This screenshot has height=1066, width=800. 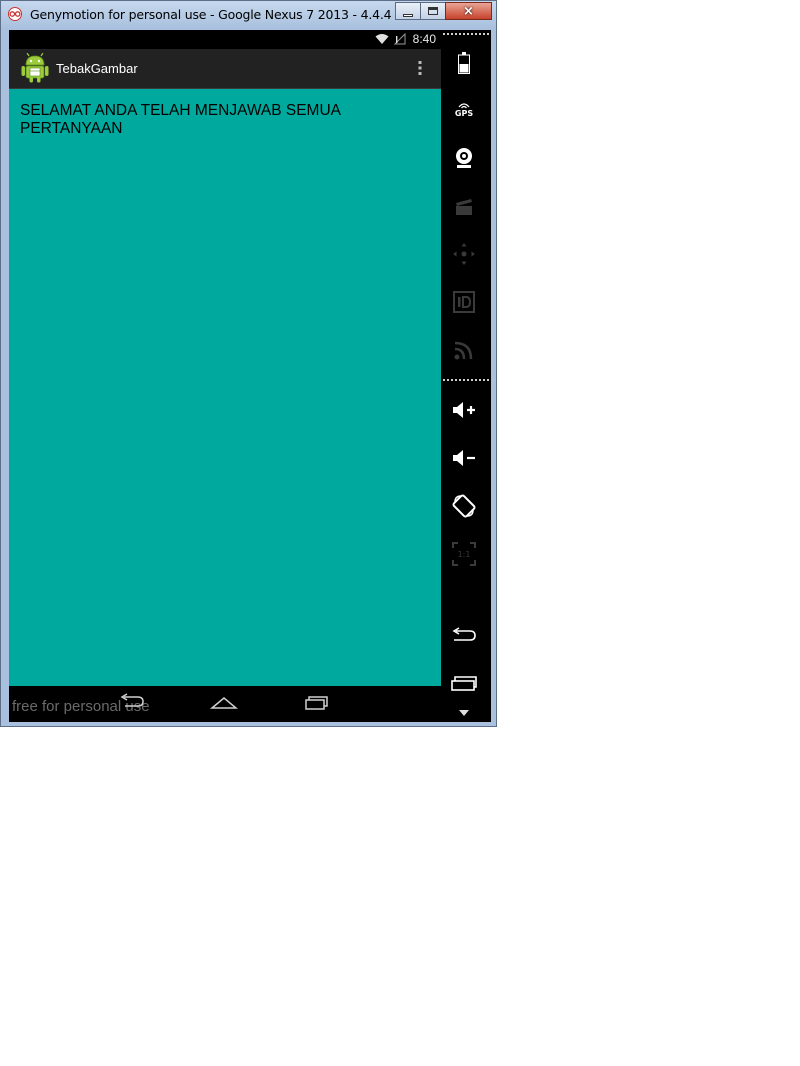 I want to click on action-bar: TebakGambar, so click(x=225, y=69).